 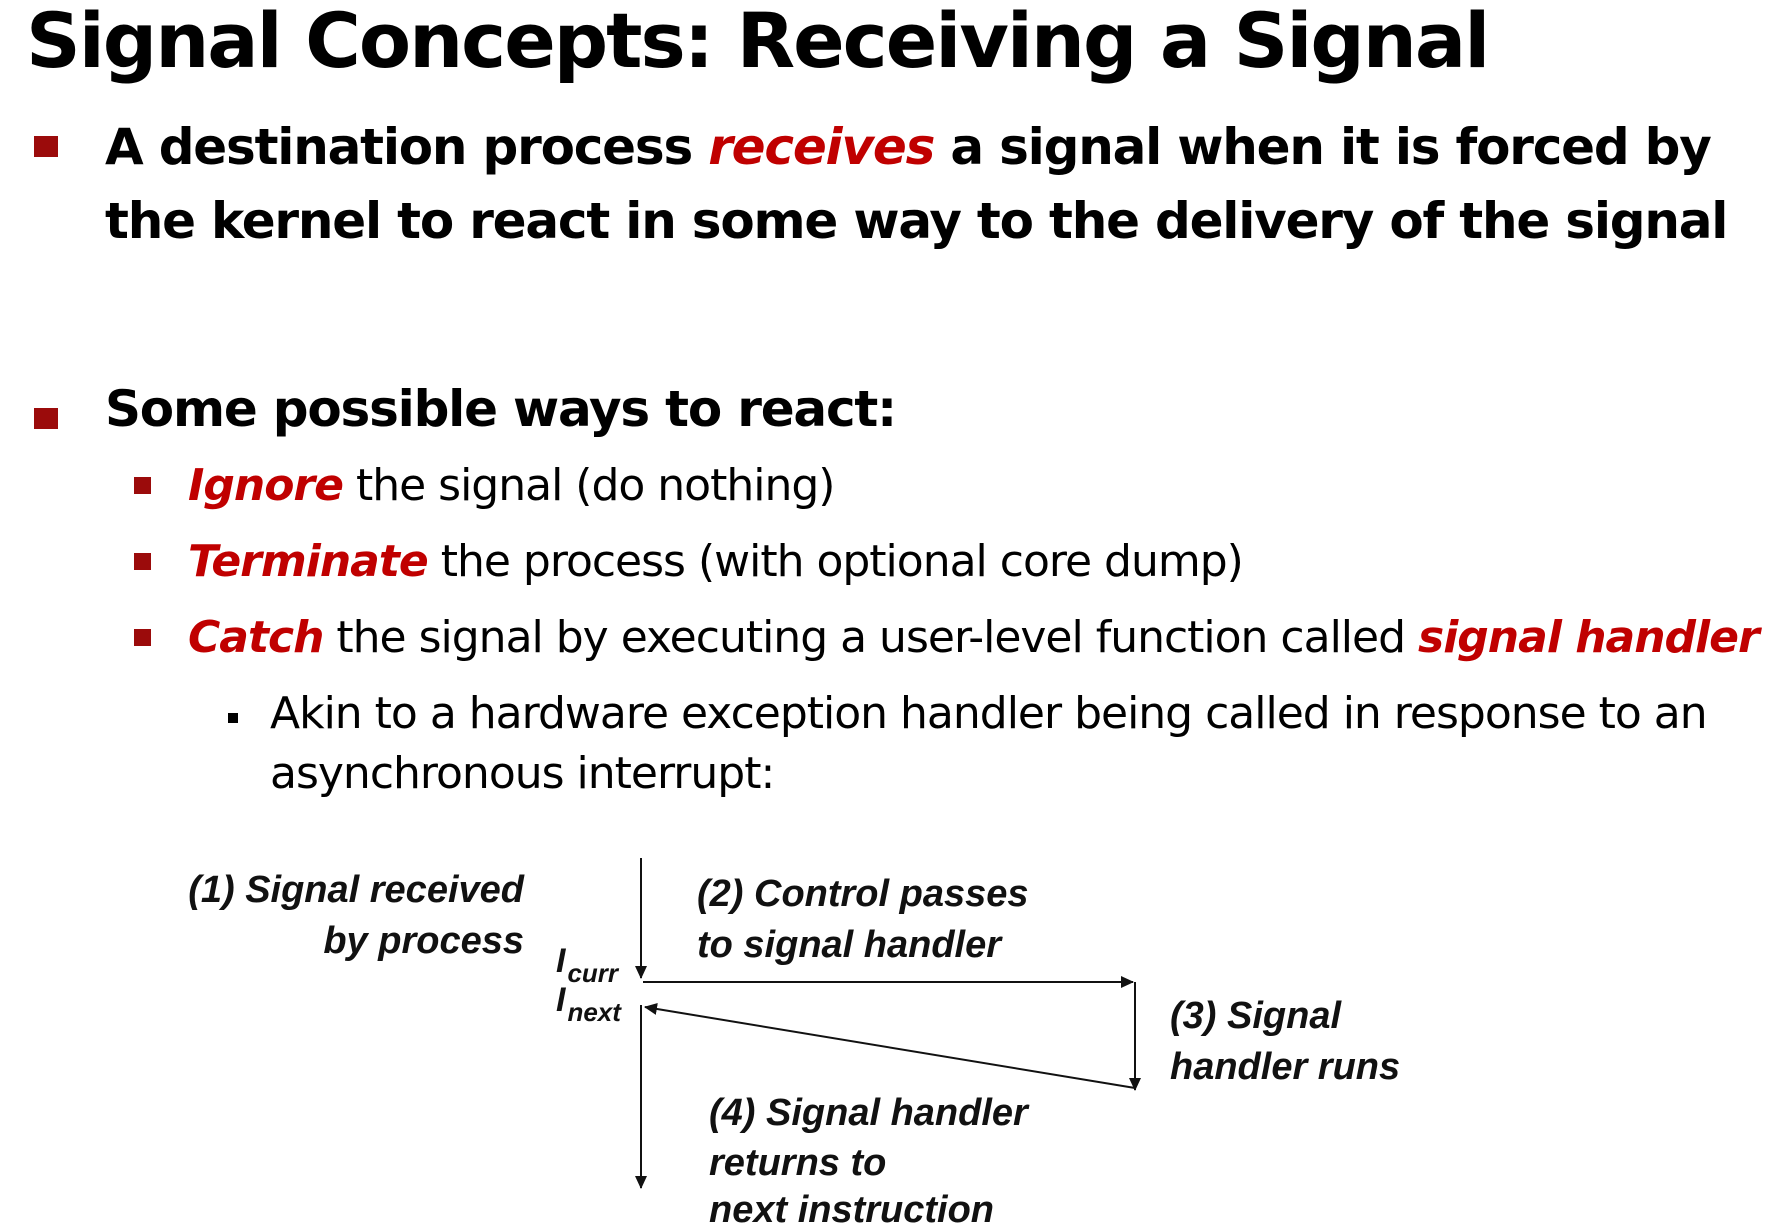 What do you see at coordinates (1285, 1067) in the screenshot?
I see `step-3-label-line-2: handler runs` at bounding box center [1285, 1067].